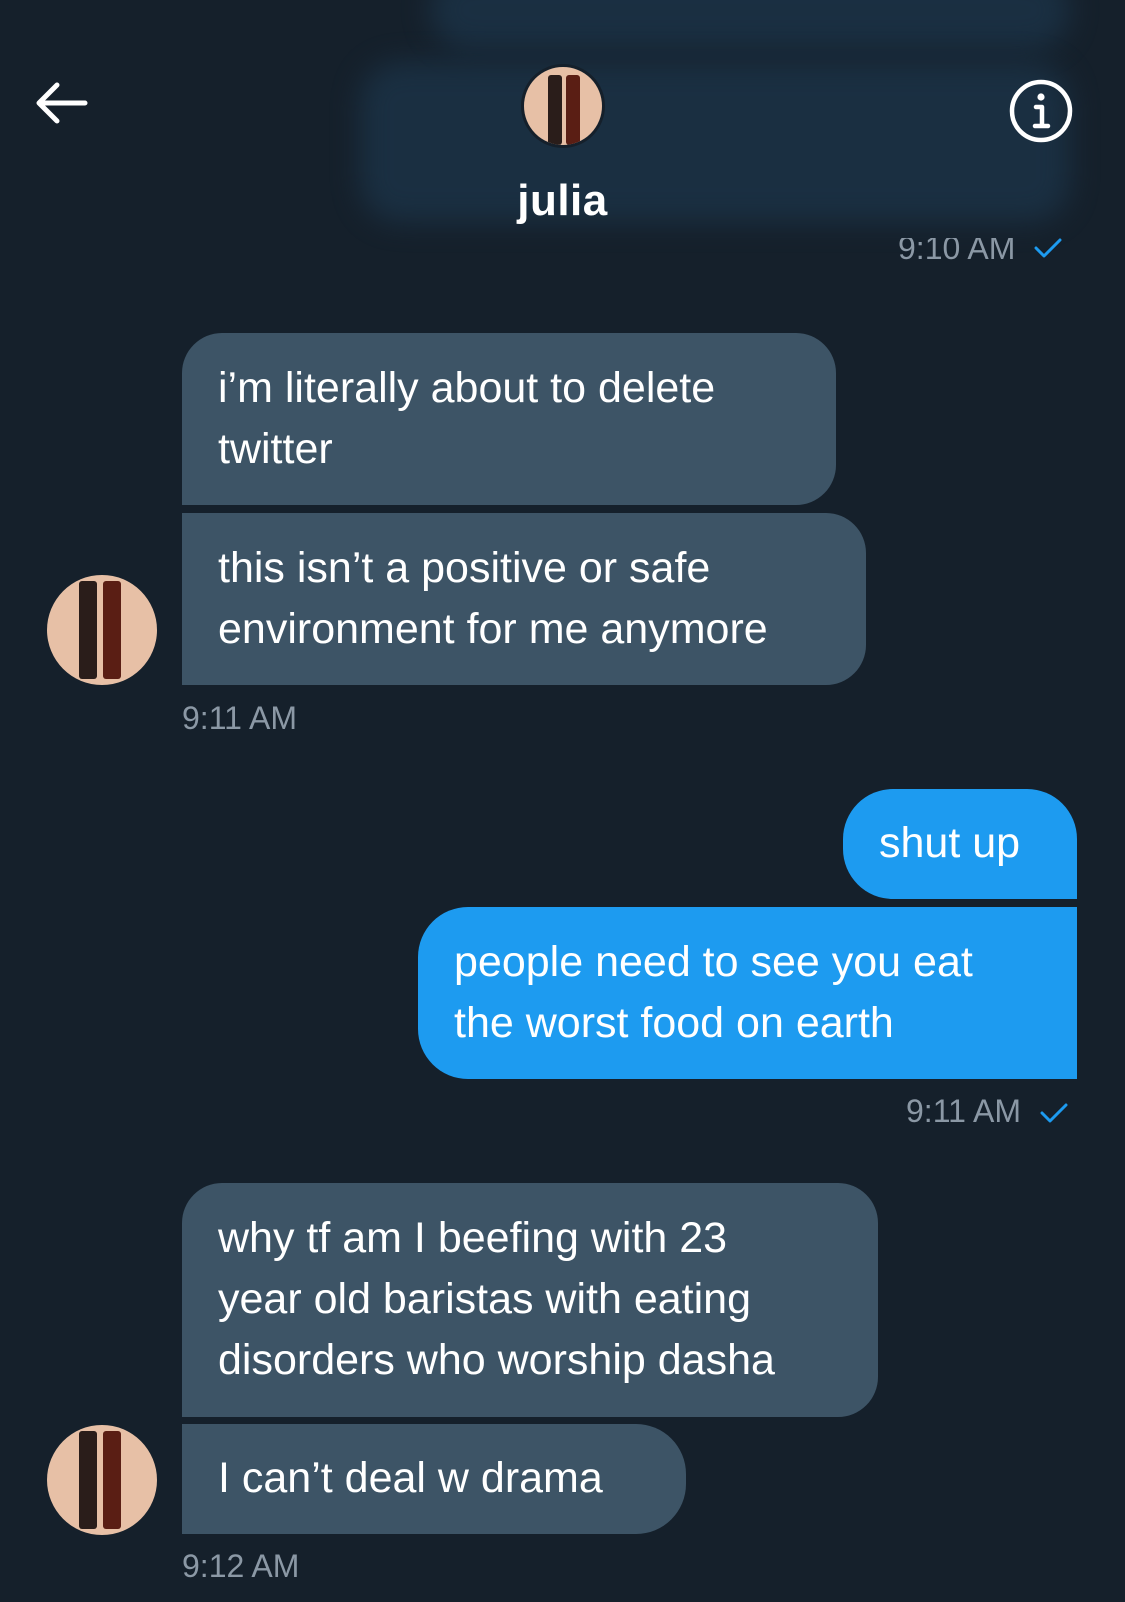 Image resolution: width=1125 pixels, height=1602 pixels. Describe the element at coordinates (674, 1023) in the screenshot. I see `message-text: the worst food on earth` at that location.